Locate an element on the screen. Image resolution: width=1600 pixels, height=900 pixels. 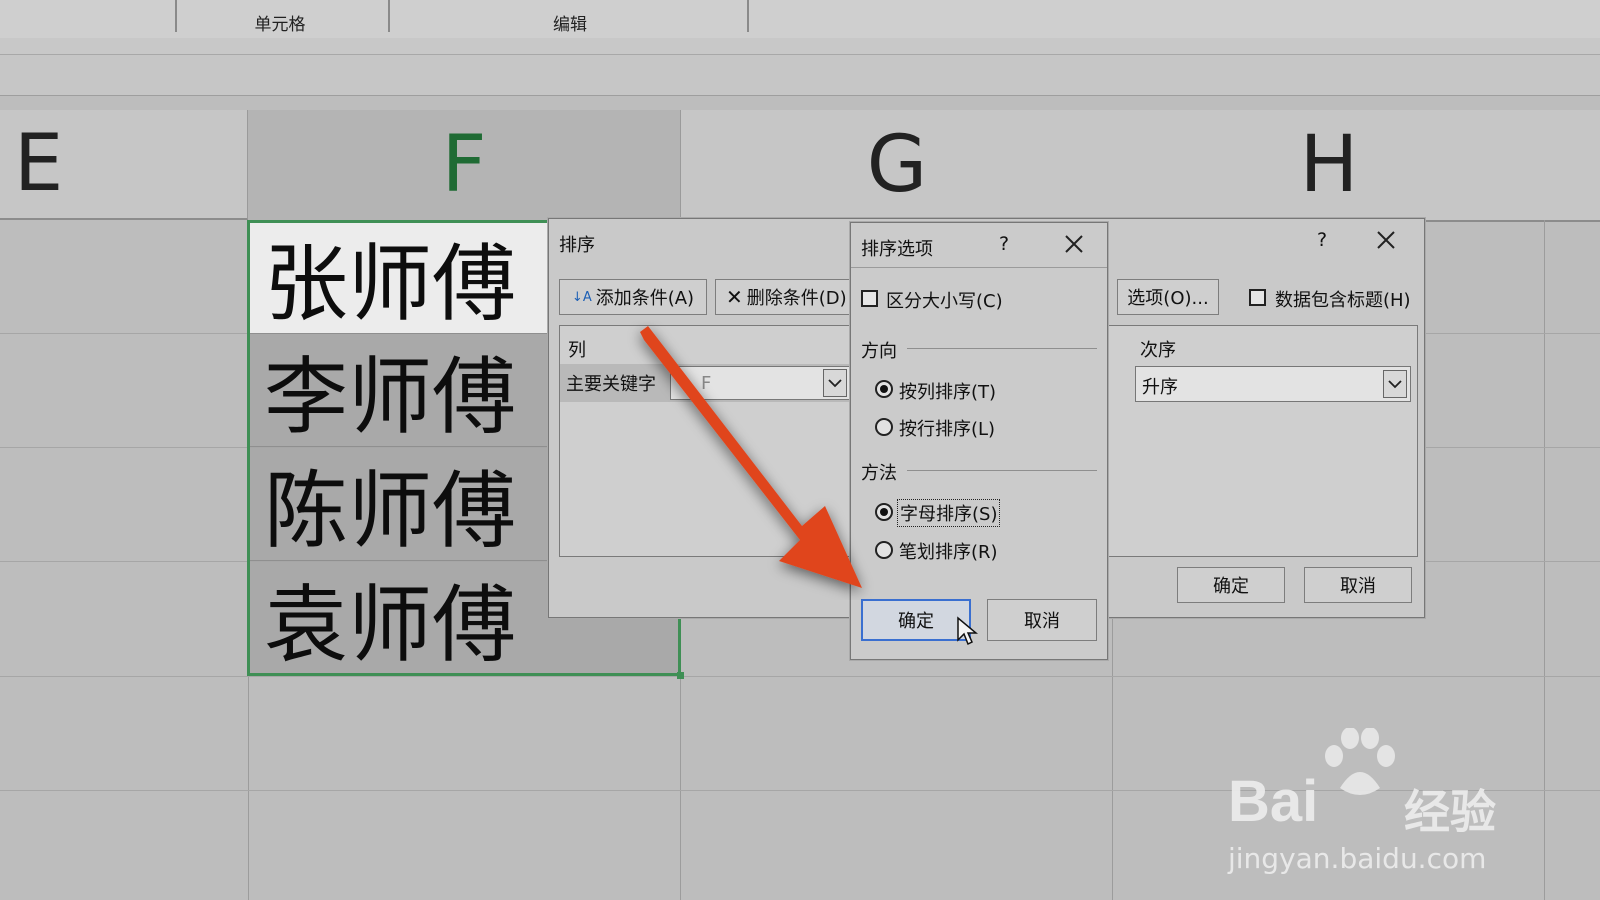
has-header-label: 数据包含标题(H) is located at coordinates (1343, 300).